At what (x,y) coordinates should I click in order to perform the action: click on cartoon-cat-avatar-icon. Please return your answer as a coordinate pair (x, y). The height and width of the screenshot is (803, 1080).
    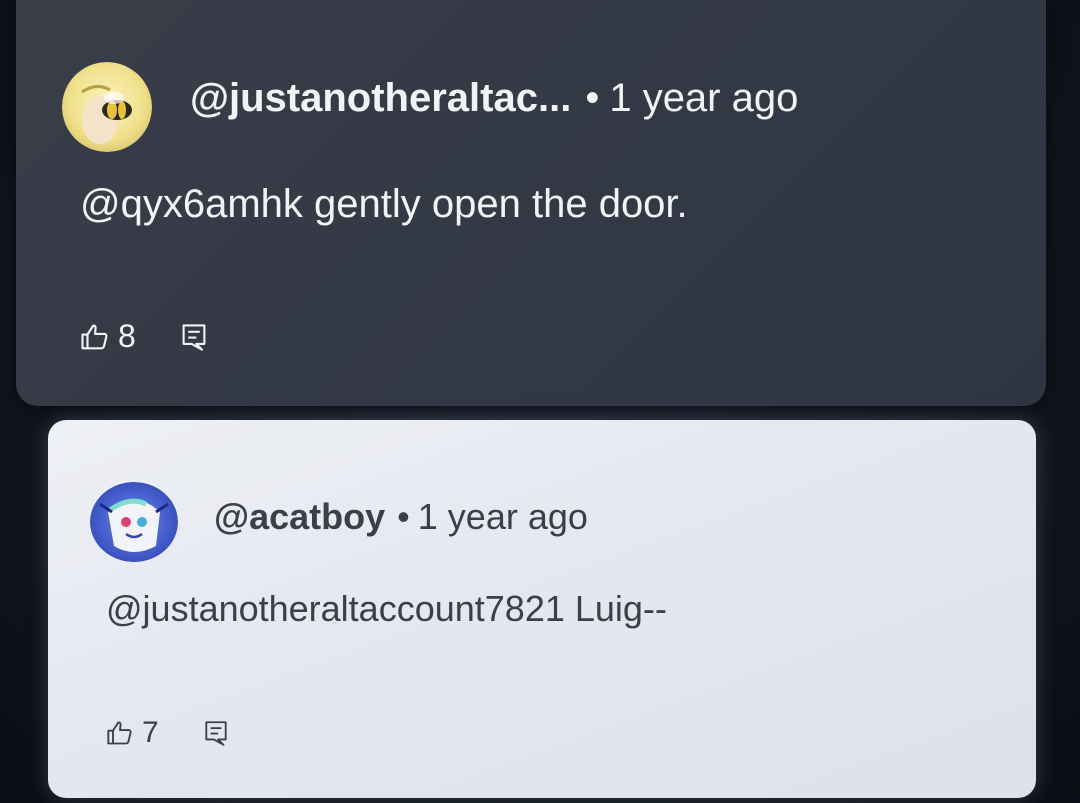
    Looking at the image, I should click on (134, 522).